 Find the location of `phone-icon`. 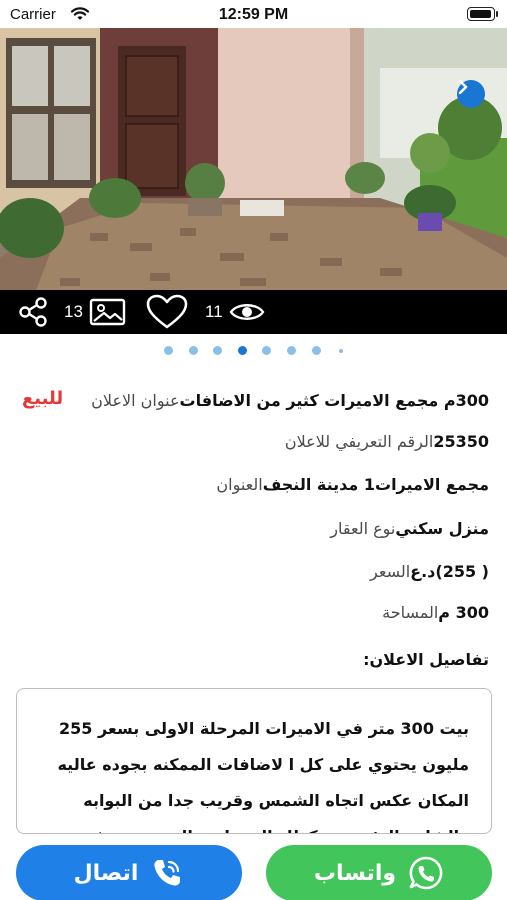

phone-icon is located at coordinates (167, 873).